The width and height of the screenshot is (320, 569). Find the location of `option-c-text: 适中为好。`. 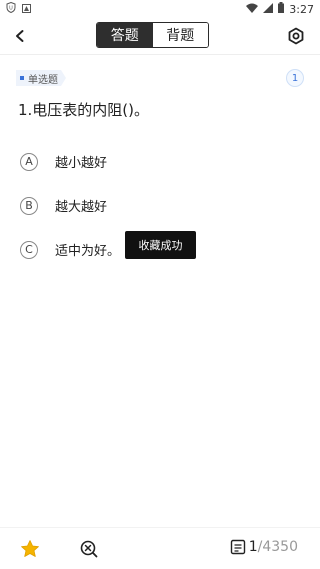

option-c-text: 适中为好。 is located at coordinates (88, 251).